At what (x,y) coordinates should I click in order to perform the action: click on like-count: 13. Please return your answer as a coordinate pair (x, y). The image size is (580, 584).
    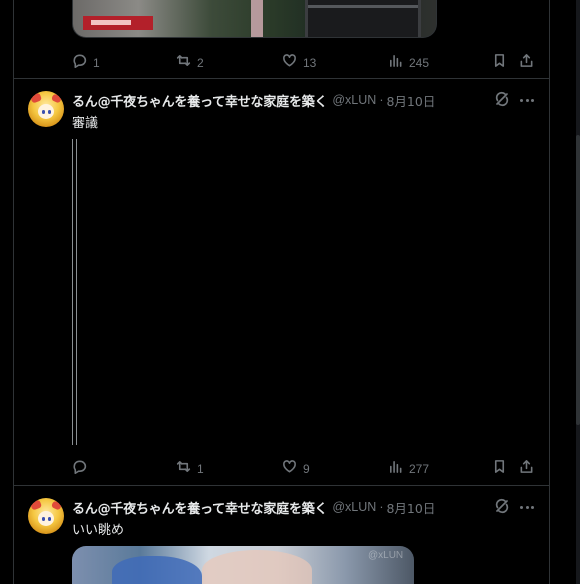
    Looking at the image, I should click on (310, 63).